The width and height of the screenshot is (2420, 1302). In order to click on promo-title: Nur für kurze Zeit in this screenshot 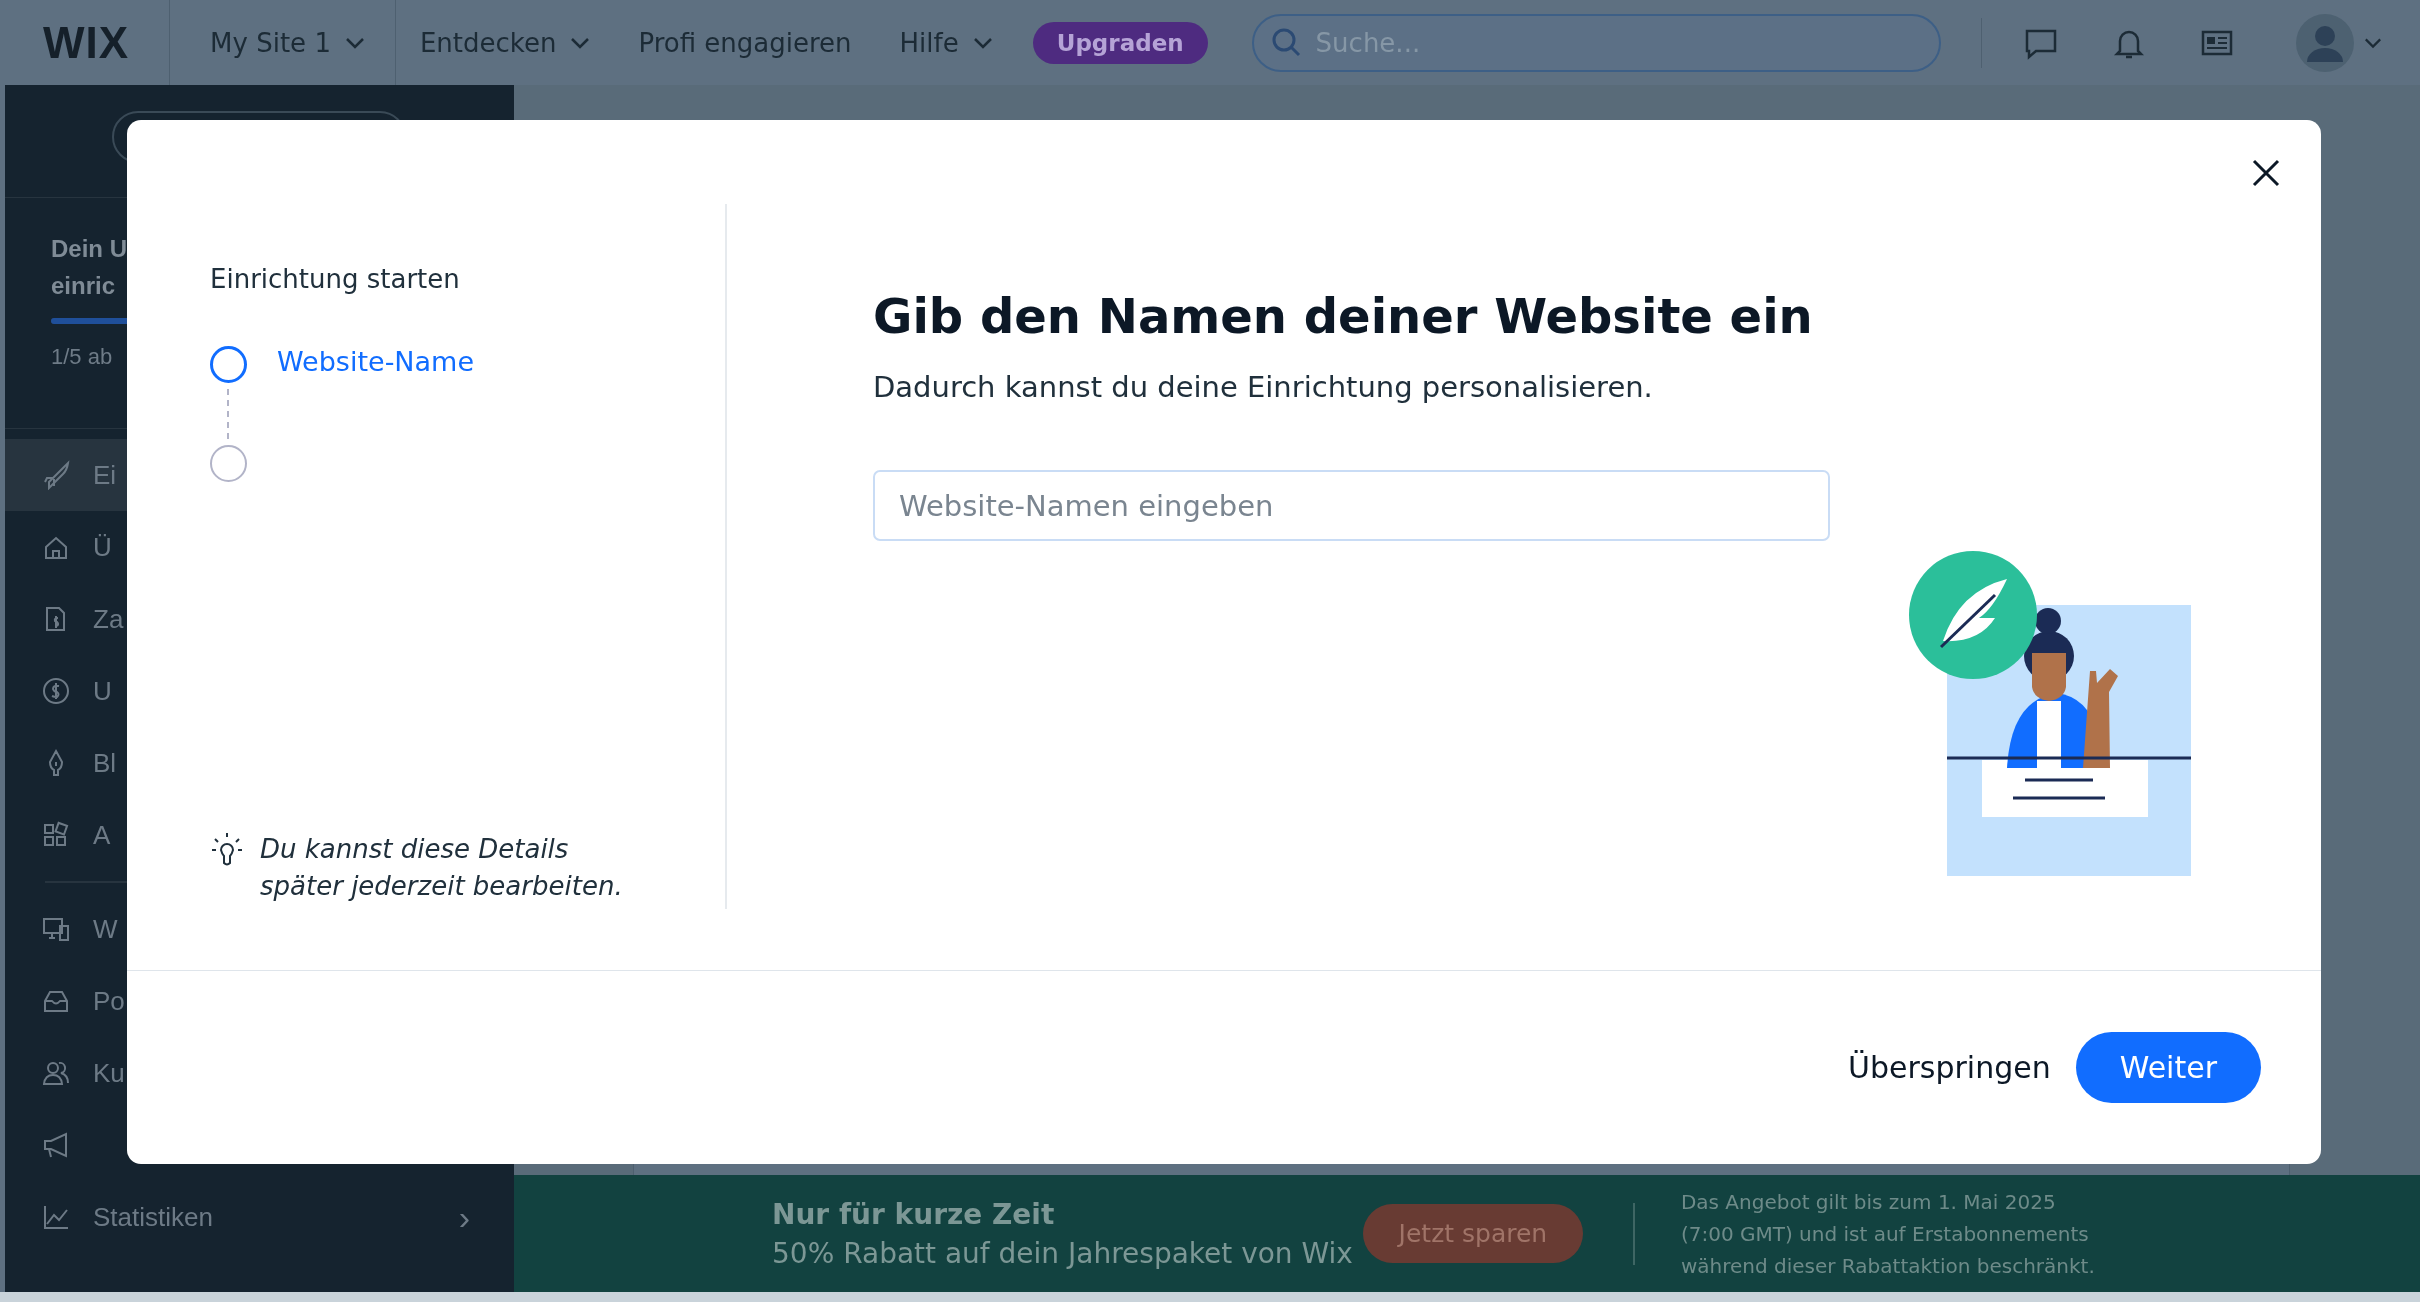, I will do `click(914, 1214)`.